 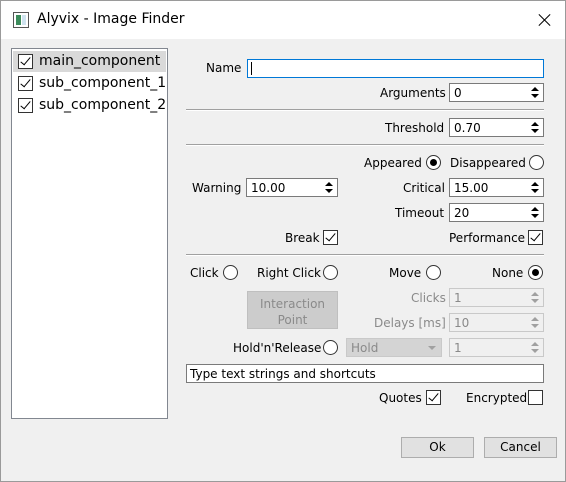 I want to click on name-label: Name, so click(x=224, y=68).